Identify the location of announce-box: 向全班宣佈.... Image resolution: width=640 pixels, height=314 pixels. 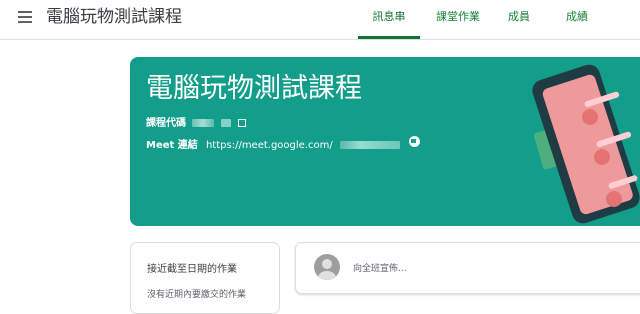
(467, 268).